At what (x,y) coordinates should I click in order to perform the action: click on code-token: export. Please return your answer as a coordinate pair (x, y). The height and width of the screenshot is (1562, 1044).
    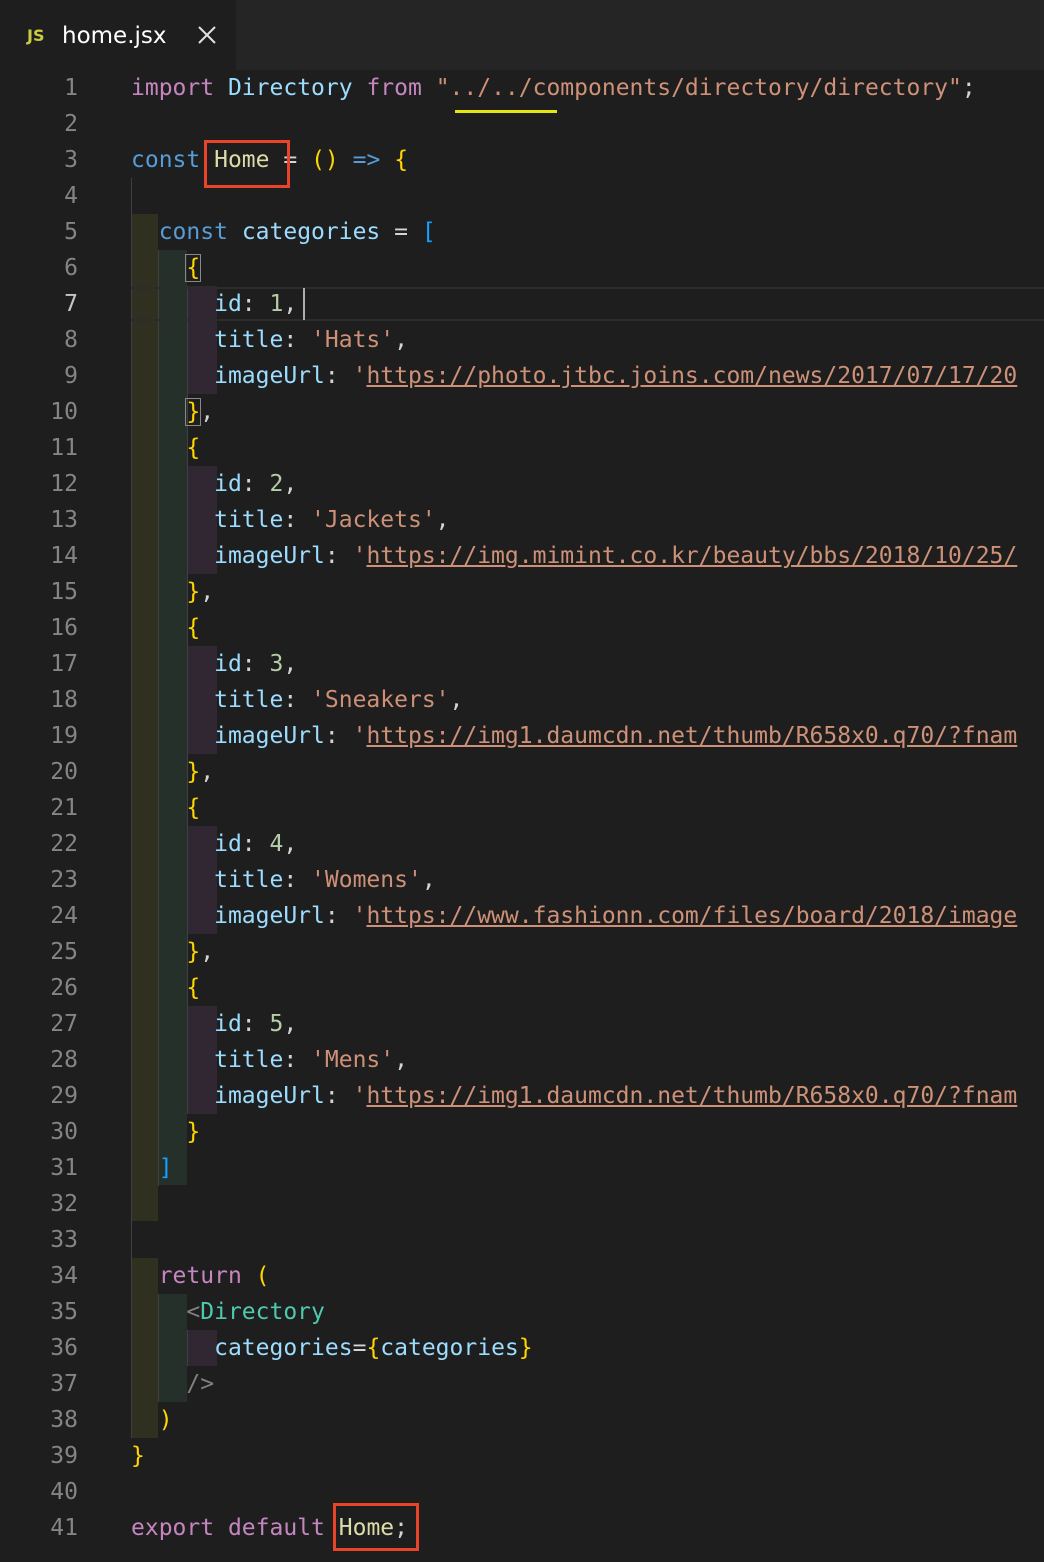
    Looking at the image, I should click on (173, 1528).